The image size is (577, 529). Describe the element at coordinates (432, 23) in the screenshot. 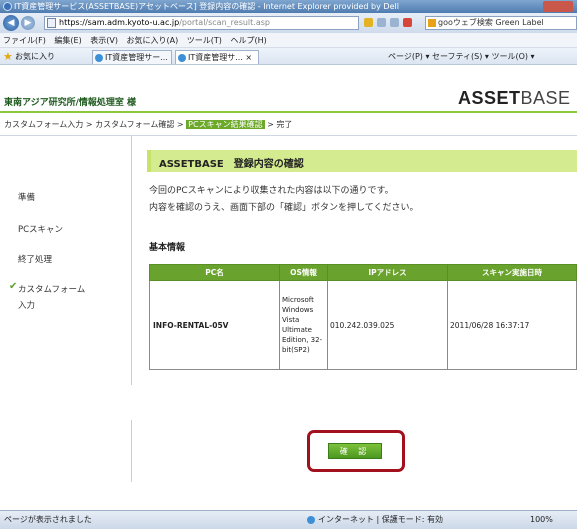

I see `goo-icon` at that location.